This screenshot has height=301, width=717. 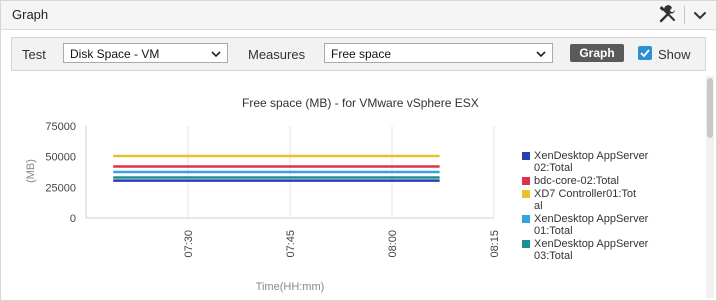 I want to click on legend-label: 03:Total, so click(x=553, y=256).